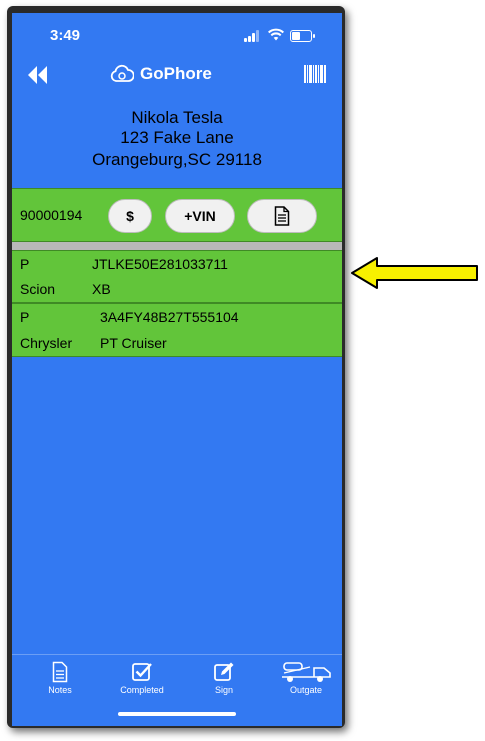 The width and height of the screenshot is (485, 741). I want to click on notes-icon, so click(60, 672).